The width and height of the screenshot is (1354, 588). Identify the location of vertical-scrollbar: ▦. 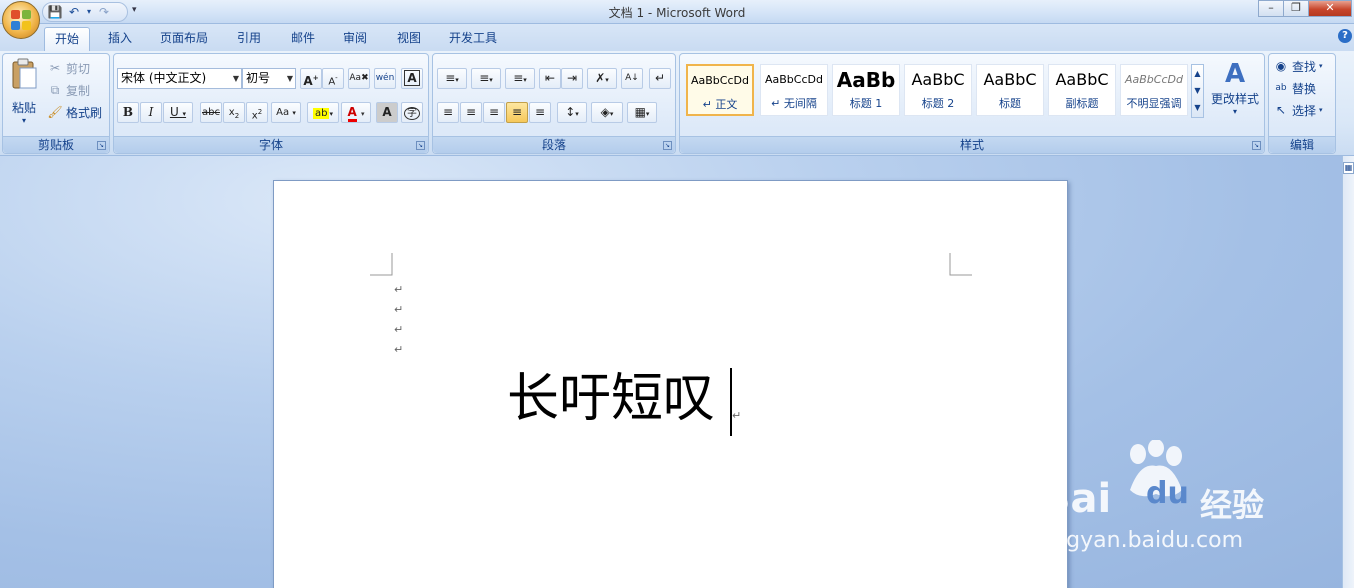
(1348, 372).